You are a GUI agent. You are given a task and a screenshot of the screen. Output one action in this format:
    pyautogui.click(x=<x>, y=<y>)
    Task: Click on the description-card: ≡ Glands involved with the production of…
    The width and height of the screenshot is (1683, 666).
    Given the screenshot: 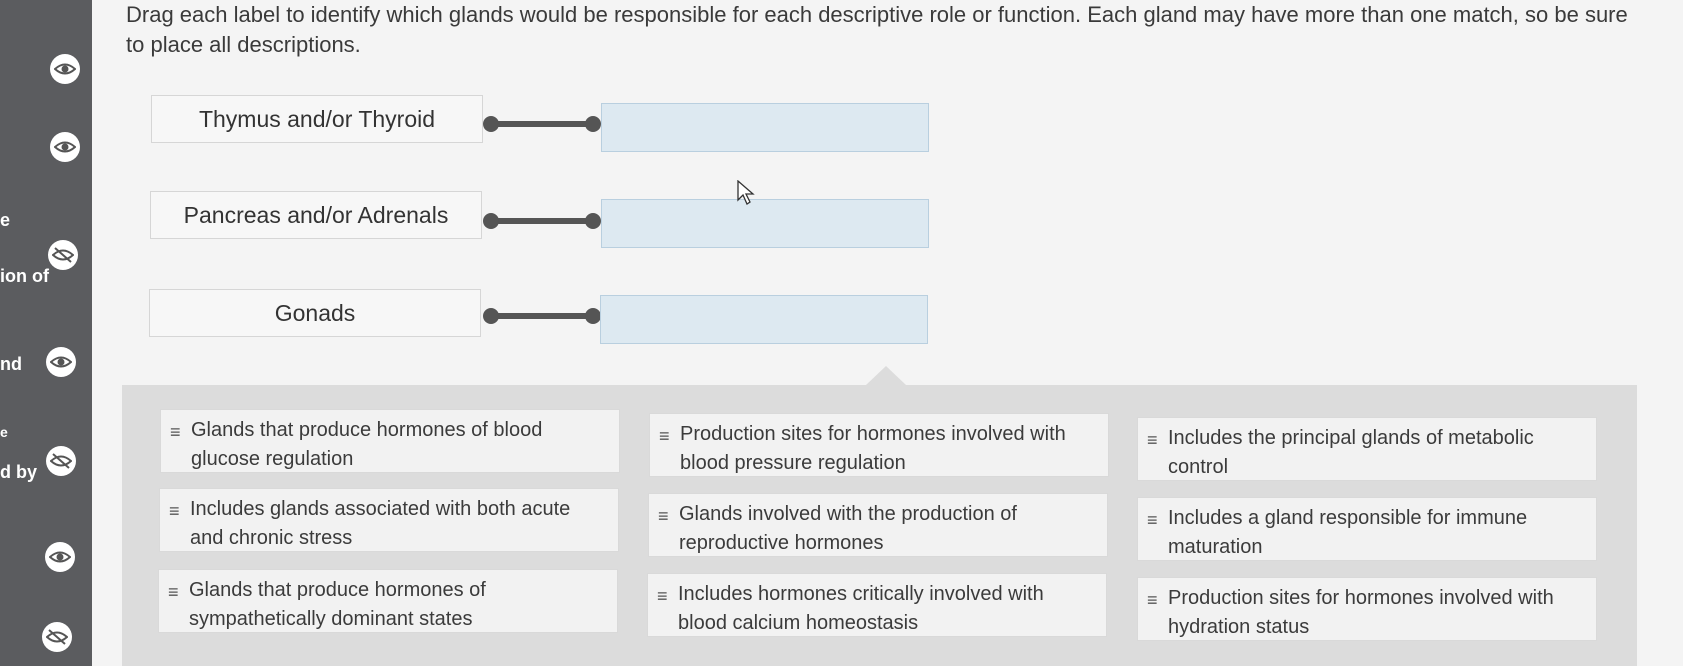 What is the action you would take?
    pyautogui.click(x=878, y=525)
    